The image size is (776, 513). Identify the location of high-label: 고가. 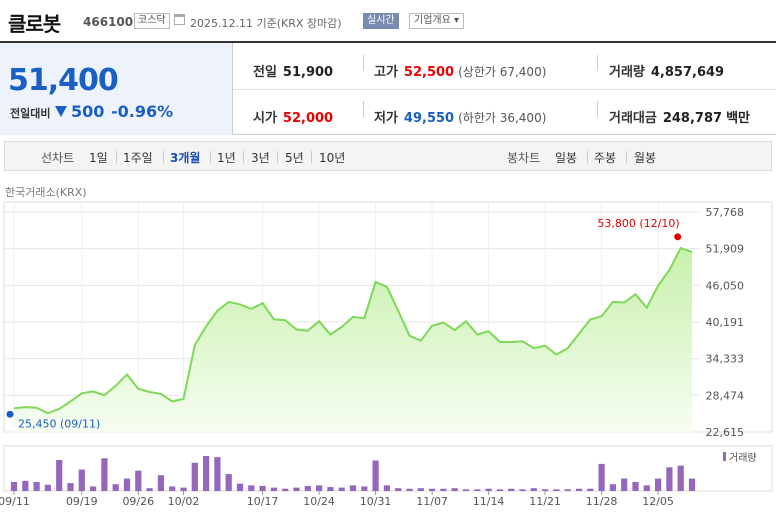
(386, 72).